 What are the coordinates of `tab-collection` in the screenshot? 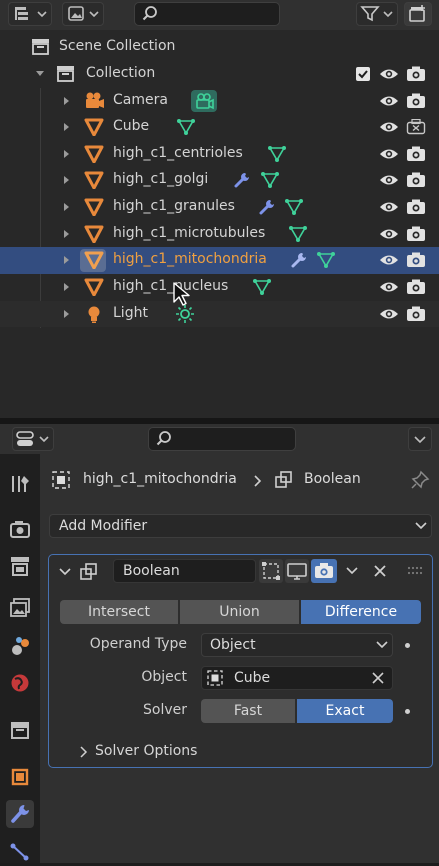 It's located at (20, 730).